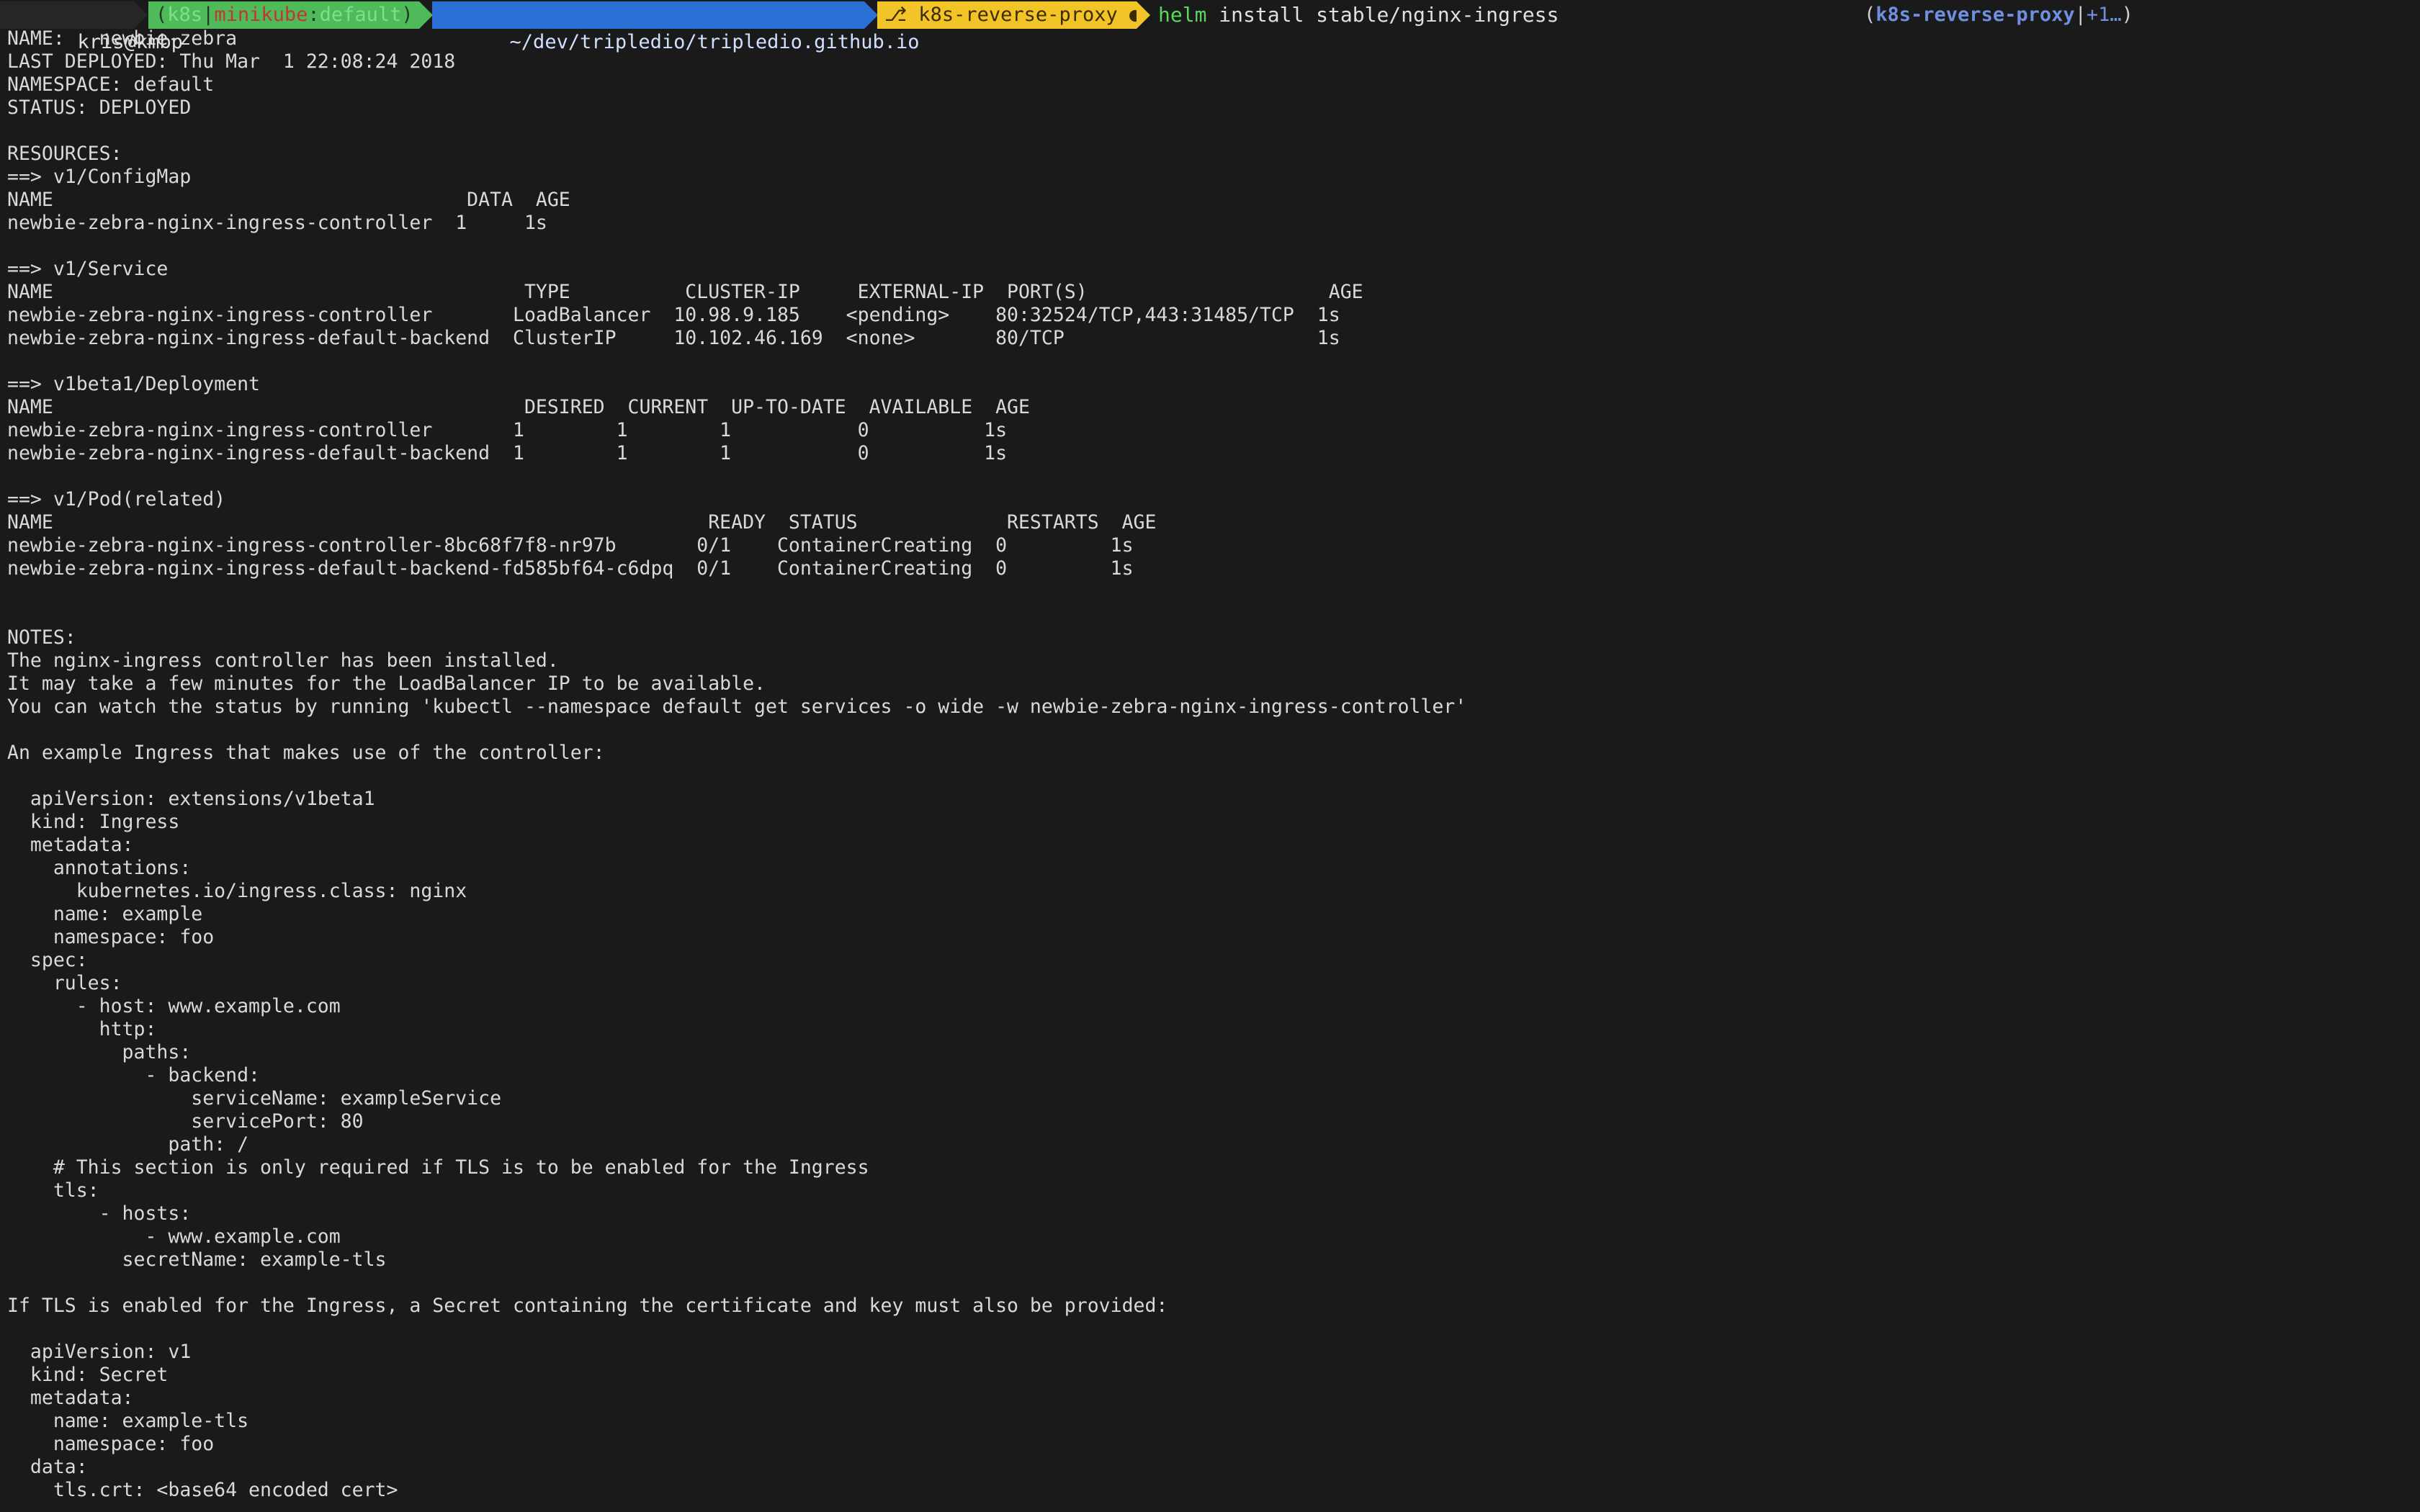 This screenshot has height=1512, width=2420. I want to click on output-line: - host: www.example.com, so click(174, 1006).